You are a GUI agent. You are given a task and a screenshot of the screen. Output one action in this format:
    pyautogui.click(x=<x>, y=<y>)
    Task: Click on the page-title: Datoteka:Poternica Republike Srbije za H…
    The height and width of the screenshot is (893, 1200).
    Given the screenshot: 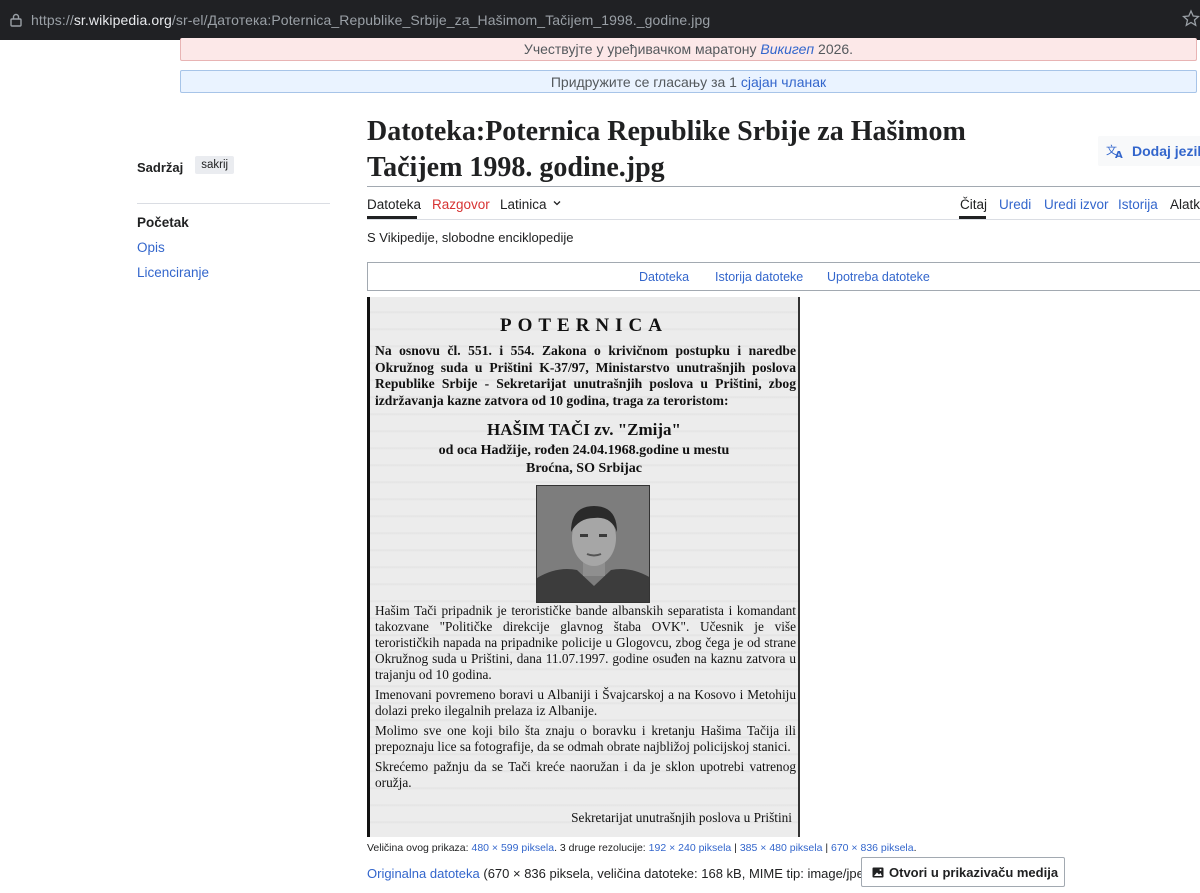 What is the action you would take?
    pyautogui.click(x=666, y=149)
    